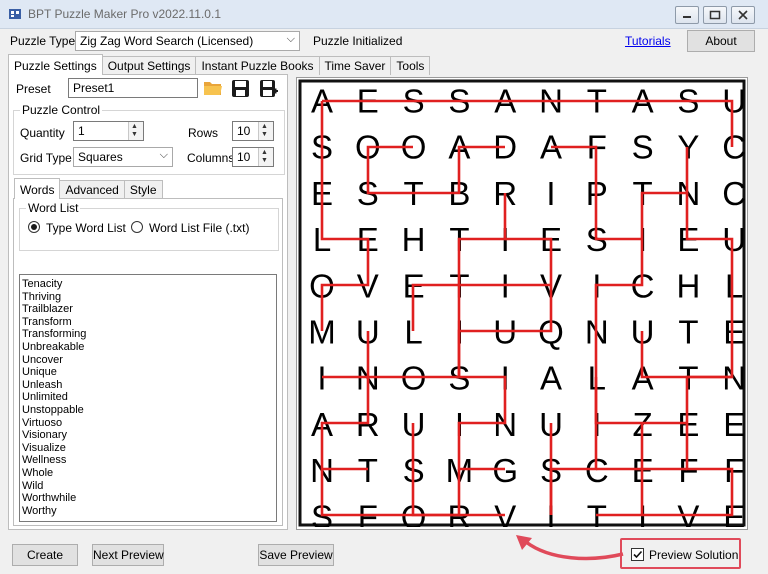  I want to click on word-item: Unique, so click(39, 372).